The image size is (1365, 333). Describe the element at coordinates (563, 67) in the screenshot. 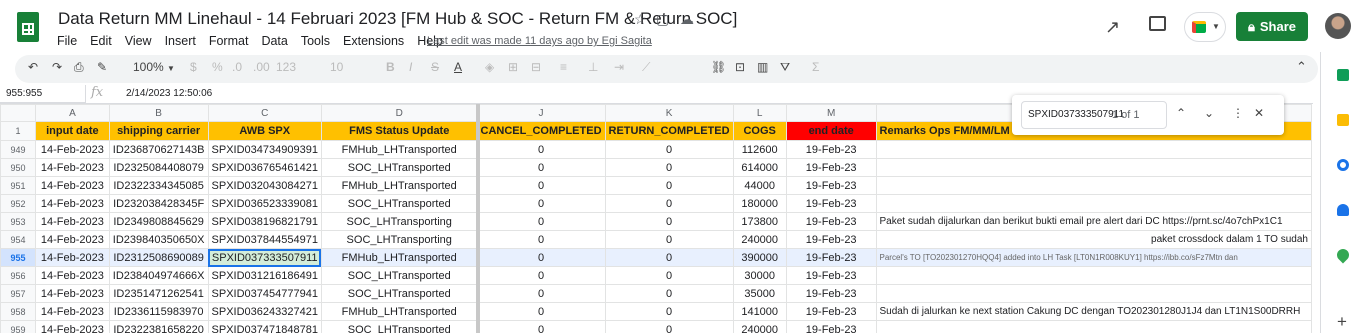

I see `horizontal-align-icon: ≡` at that location.